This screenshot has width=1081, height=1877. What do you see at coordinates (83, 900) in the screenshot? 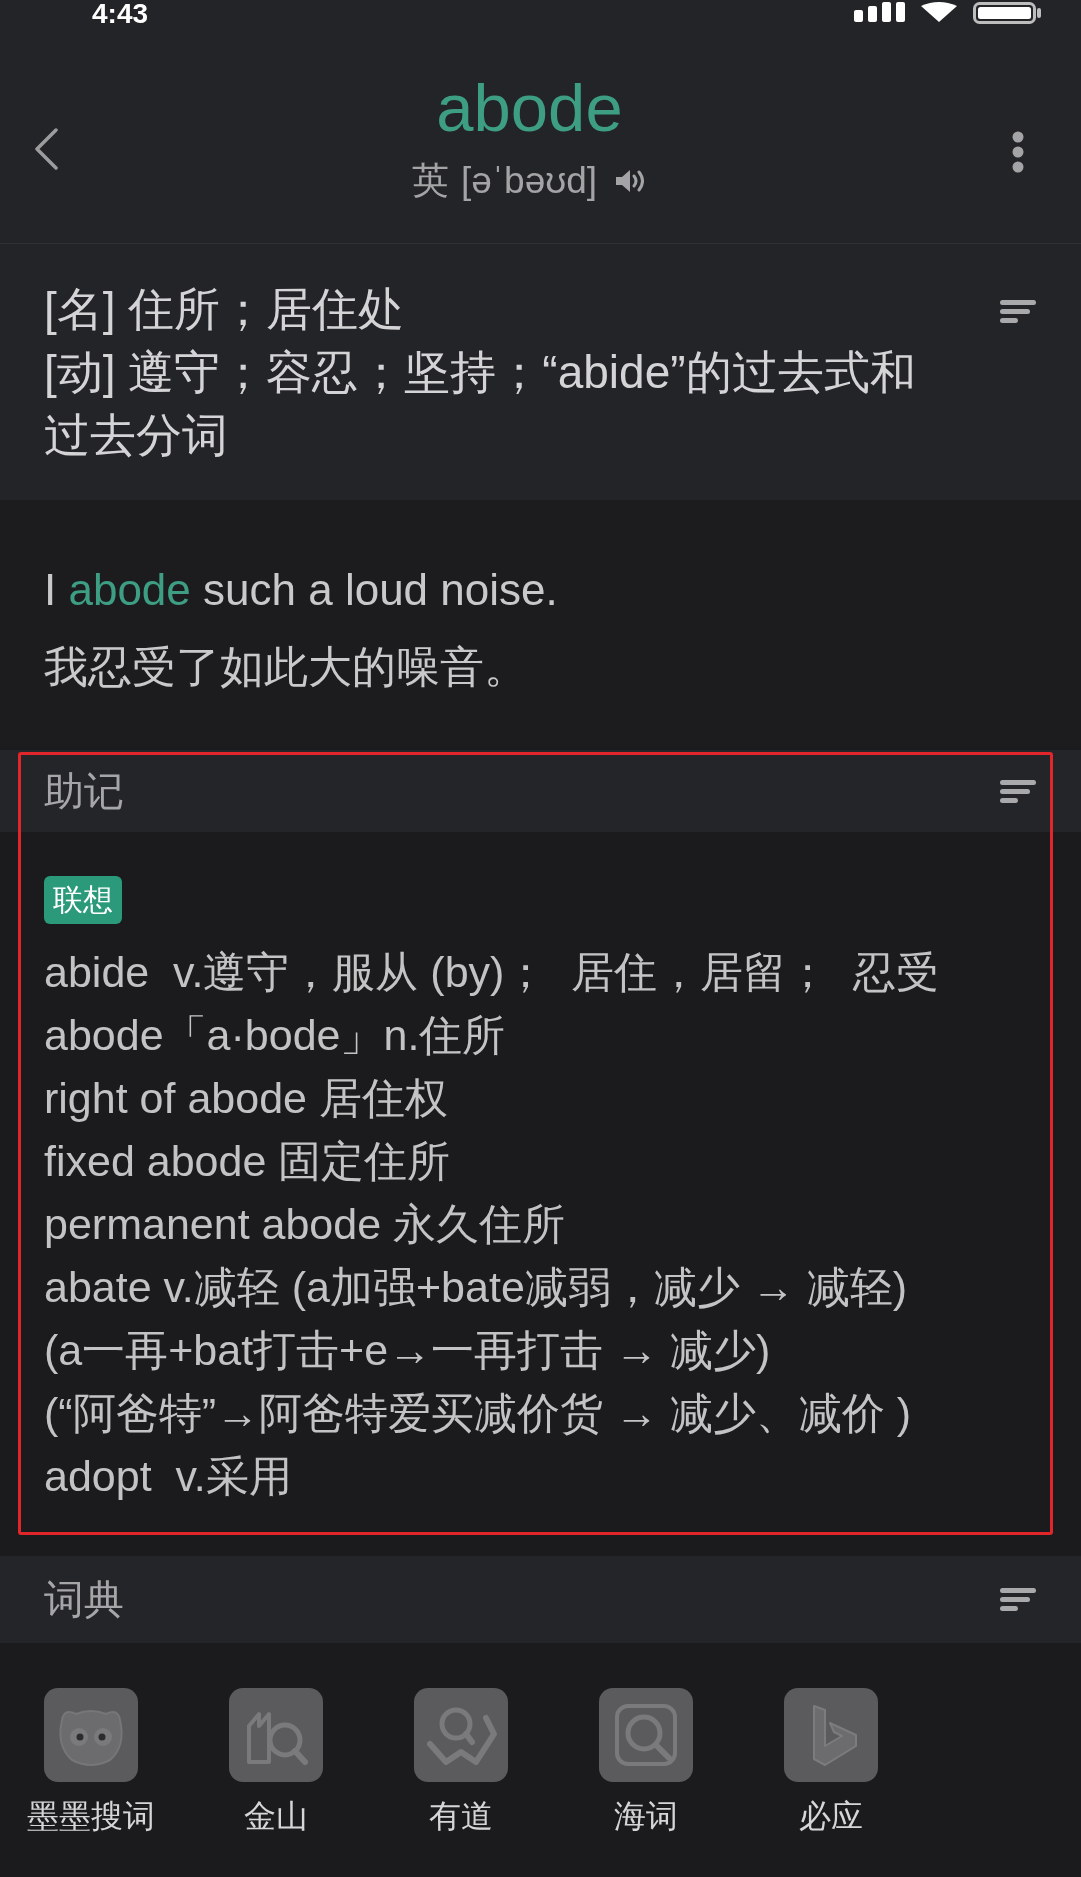
I see `tag-badge: 联想` at bounding box center [83, 900].